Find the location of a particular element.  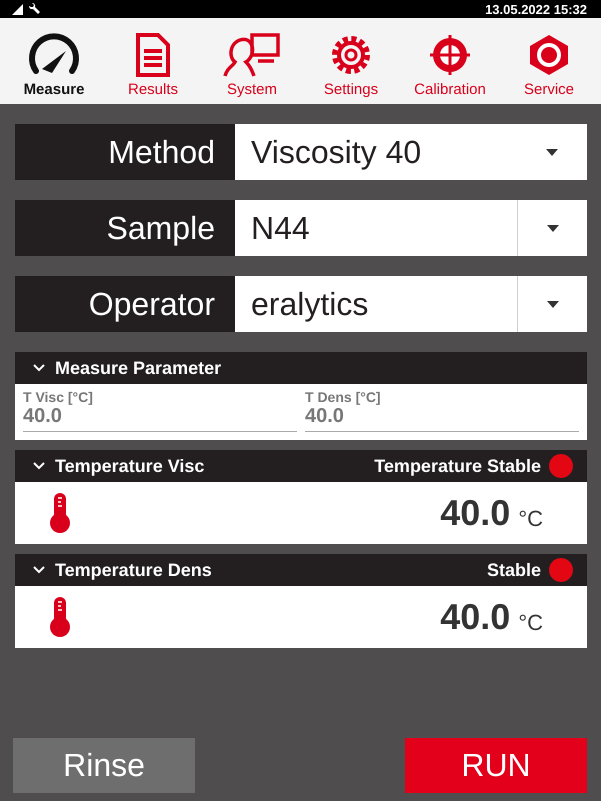

document-icon is located at coordinates (153, 55).